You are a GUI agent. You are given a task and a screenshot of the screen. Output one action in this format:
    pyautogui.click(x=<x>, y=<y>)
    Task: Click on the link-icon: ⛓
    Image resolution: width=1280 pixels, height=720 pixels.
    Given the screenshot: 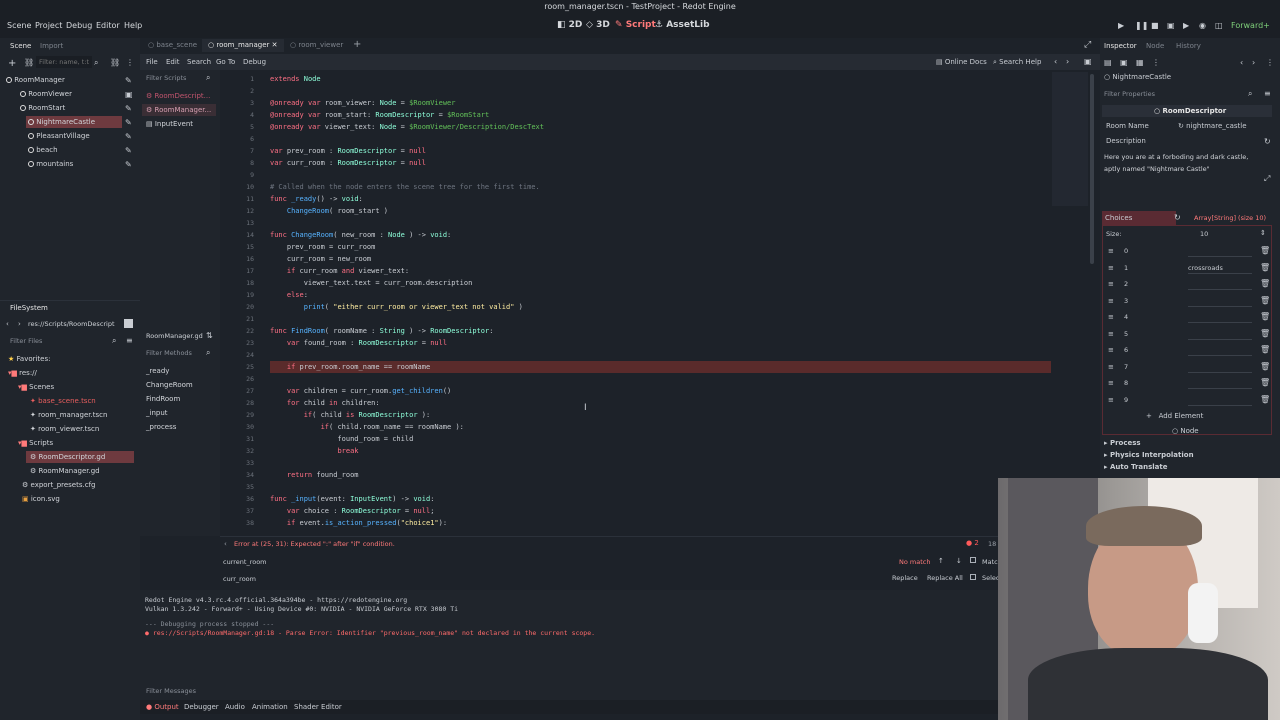 What is the action you would take?
    pyautogui.click(x=29, y=62)
    